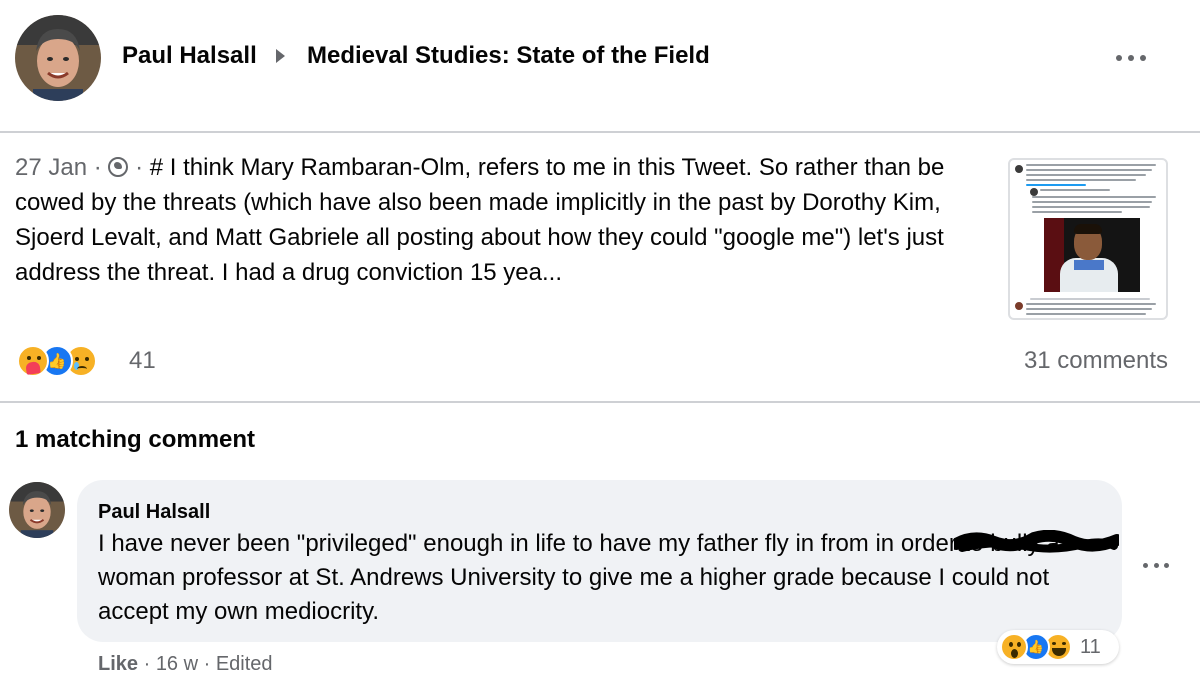  I want to click on more-options-button, so click(1131, 58).